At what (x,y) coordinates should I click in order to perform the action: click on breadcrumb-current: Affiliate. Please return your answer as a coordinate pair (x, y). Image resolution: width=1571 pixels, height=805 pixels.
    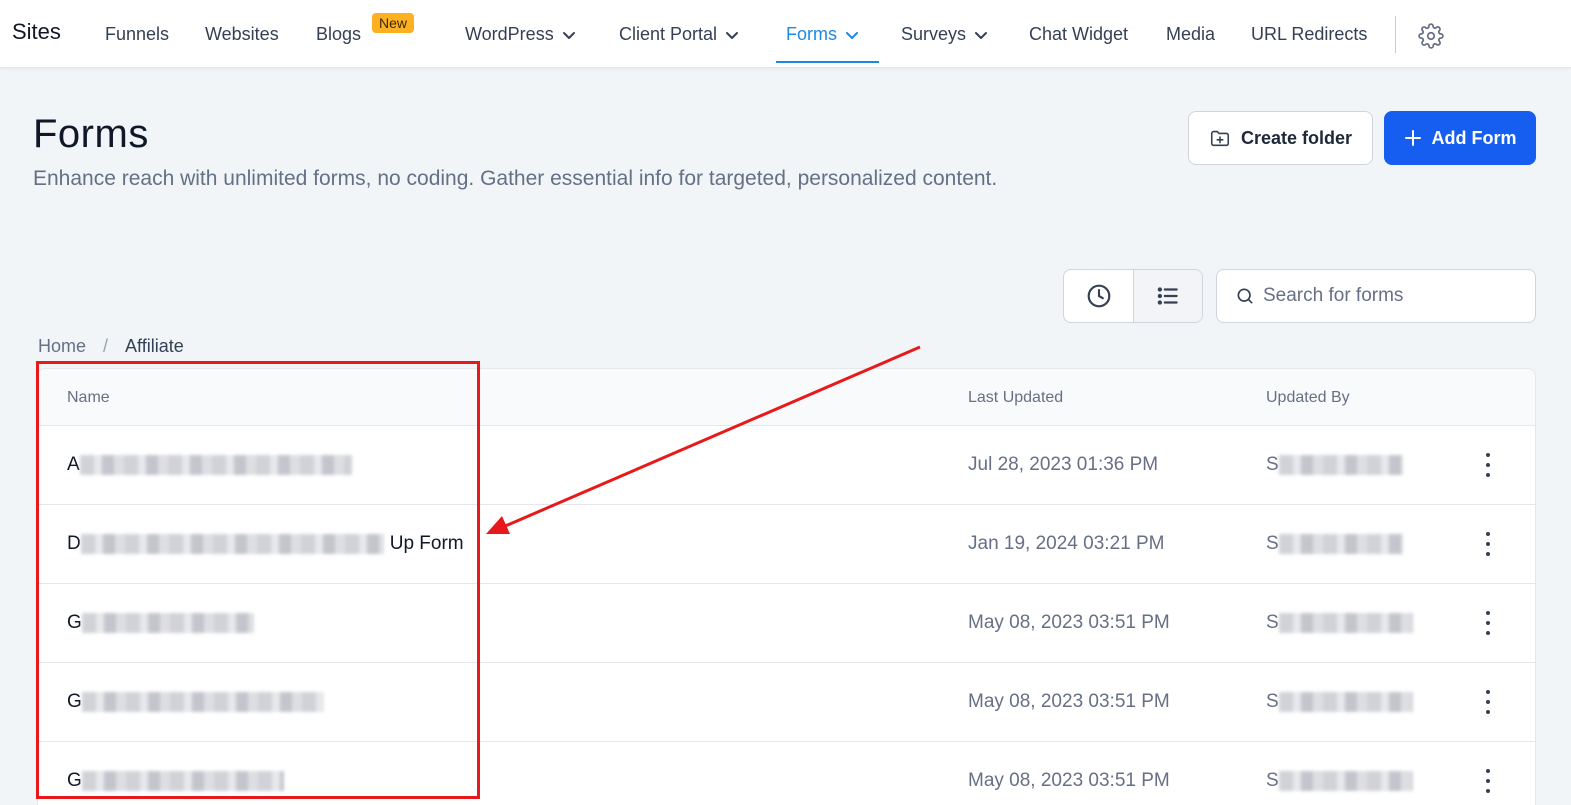
    Looking at the image, I should click on (154, 346).